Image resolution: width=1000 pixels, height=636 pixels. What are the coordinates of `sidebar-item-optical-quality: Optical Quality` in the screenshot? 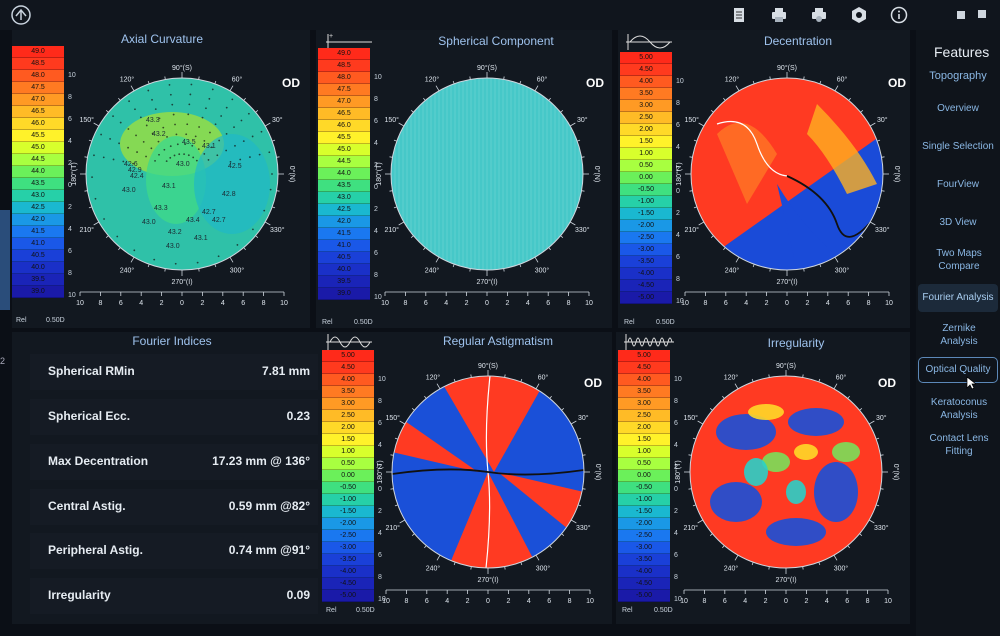 It's located at (958, 370).